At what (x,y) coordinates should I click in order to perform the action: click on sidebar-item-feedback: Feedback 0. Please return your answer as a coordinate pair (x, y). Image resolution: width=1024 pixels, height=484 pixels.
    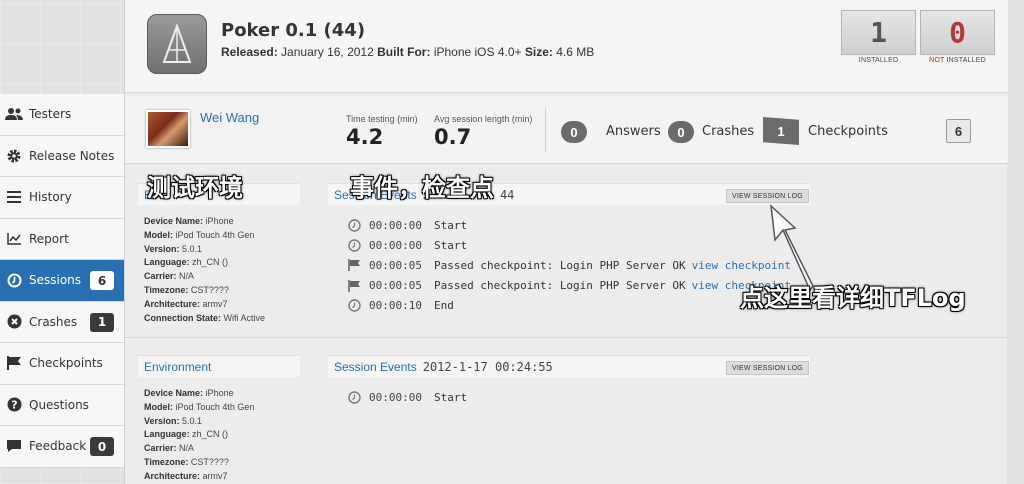
    Looking at the image, I should click on (62, 447).